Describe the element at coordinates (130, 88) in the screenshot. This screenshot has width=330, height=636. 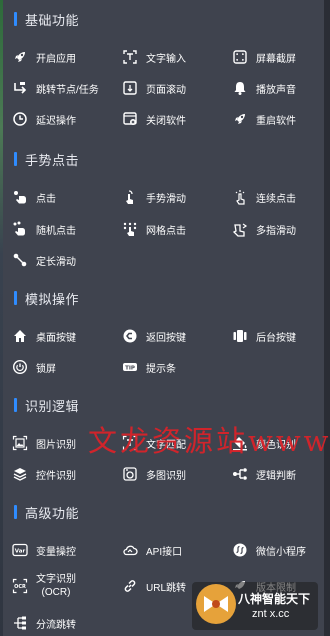
I see `page-scroll-icon` at that location.